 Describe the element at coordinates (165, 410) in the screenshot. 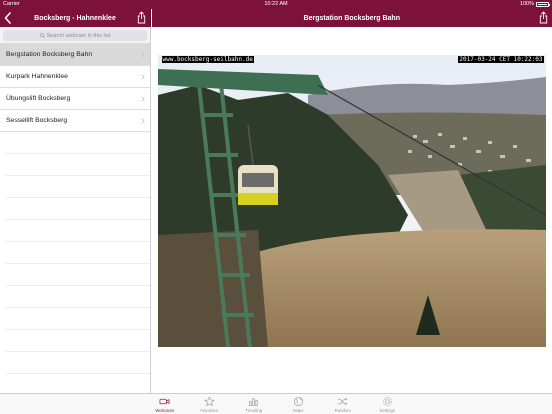

I see `tab-label: Webcams` at that location.